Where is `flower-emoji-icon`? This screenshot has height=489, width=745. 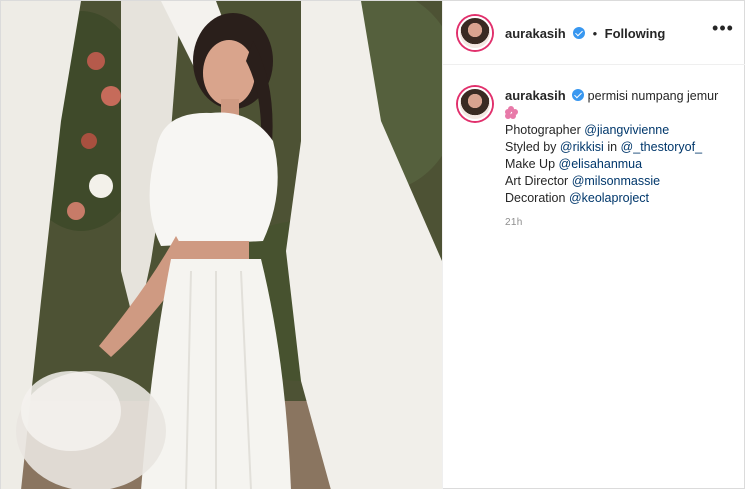 flower-emoji-icon is located at coordinates (511, 112).